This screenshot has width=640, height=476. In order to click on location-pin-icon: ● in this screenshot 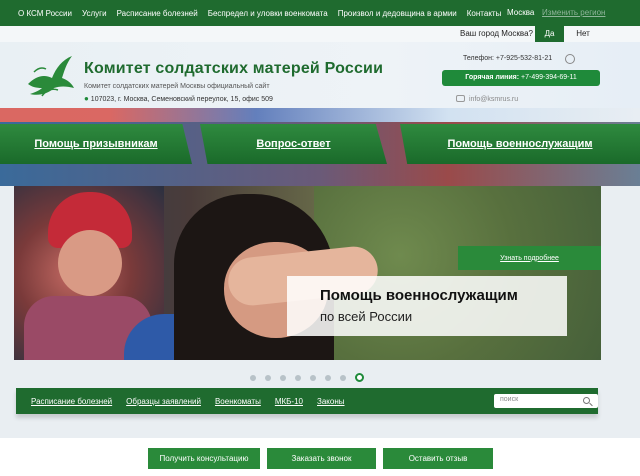, I will do `click(86, 98)`.